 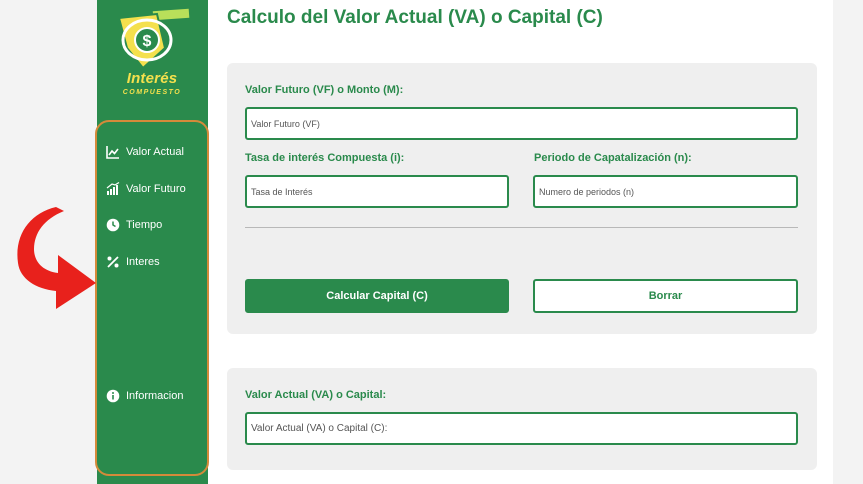 I want to click on periods-label: Periodo de Capatalización (n):, so click(x=613, y=158).